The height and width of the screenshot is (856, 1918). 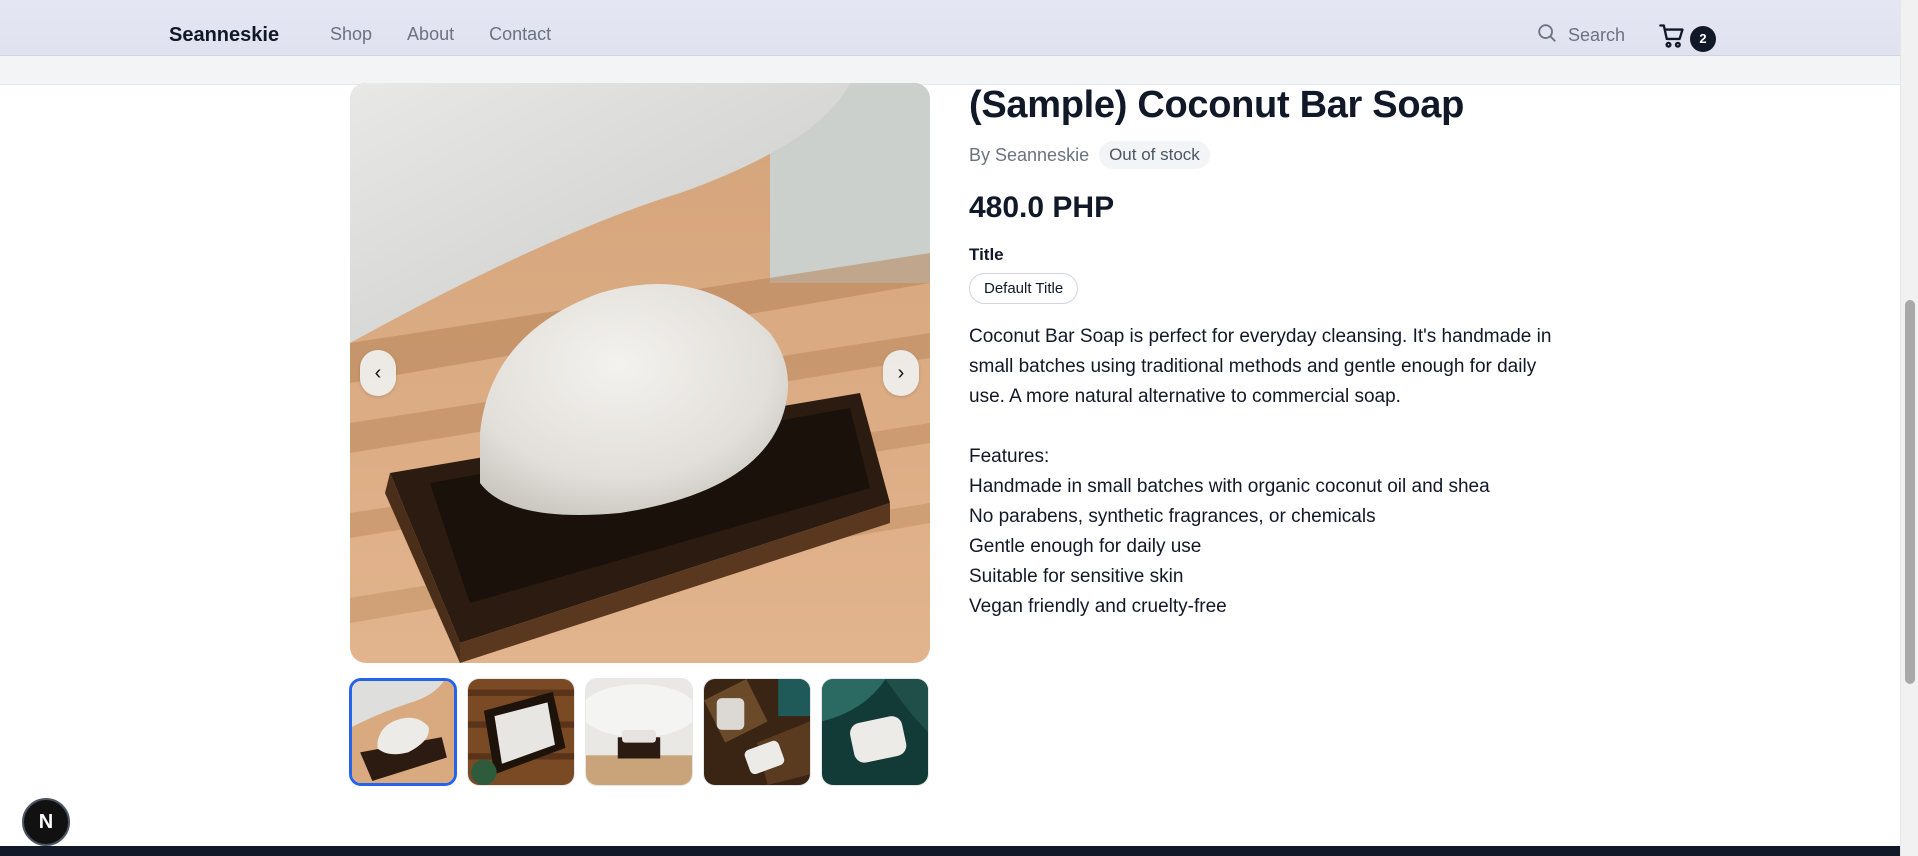 What do you see at coordinates (1703, 38) in the screenshot?
I see `cart-count-badge: 2` at bounding box center [1703, 38].